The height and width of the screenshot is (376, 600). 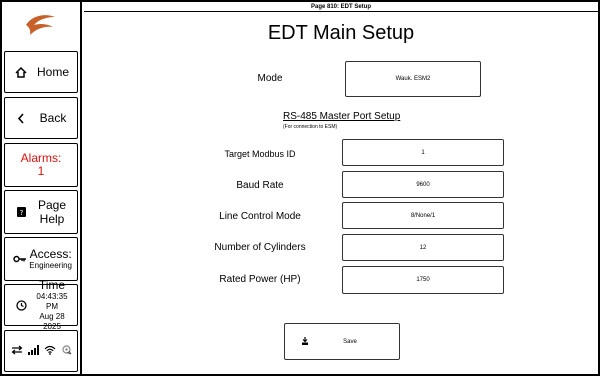 What do you see at coordinates (52, 301) in the screenshot?
I see `time-value: 04:43:35 PM` at bounding box center [52, 301].